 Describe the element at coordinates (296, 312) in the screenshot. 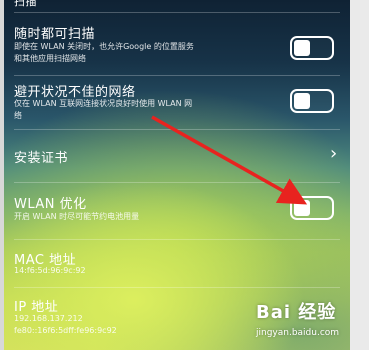

I see `watermark-brand: Bai 经验` at that location.